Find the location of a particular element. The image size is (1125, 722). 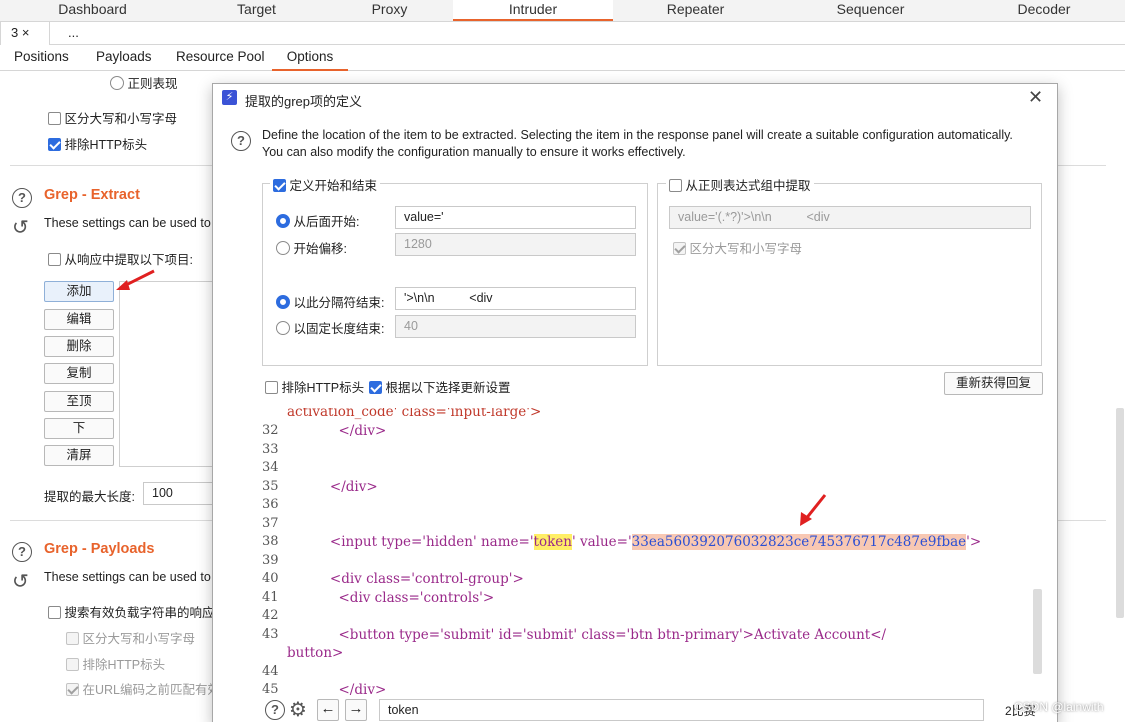

line-number: 44 is located at coordinates (270, 671).